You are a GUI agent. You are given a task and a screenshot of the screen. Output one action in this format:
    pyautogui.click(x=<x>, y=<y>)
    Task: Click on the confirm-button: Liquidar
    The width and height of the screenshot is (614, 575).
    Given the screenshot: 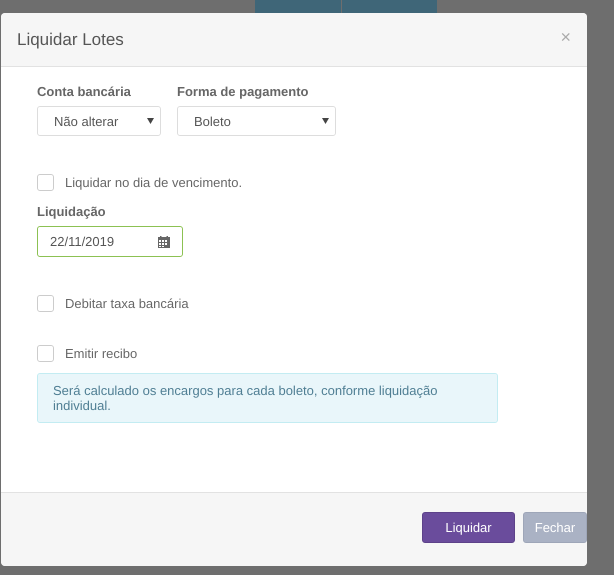 What is the action you would take?
    pyautogui.click(x=468, y=527)
    